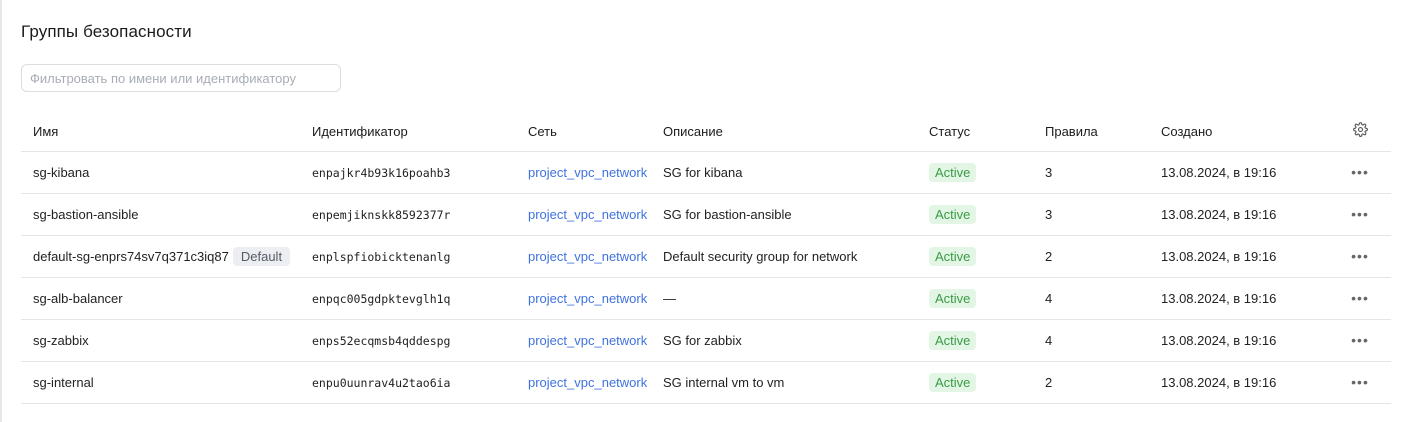 The width and height of the screenshot is (1412, 422). Describe the element at coordinates (784, 298) in the screenshot. I see `cell-description: —` at that location.